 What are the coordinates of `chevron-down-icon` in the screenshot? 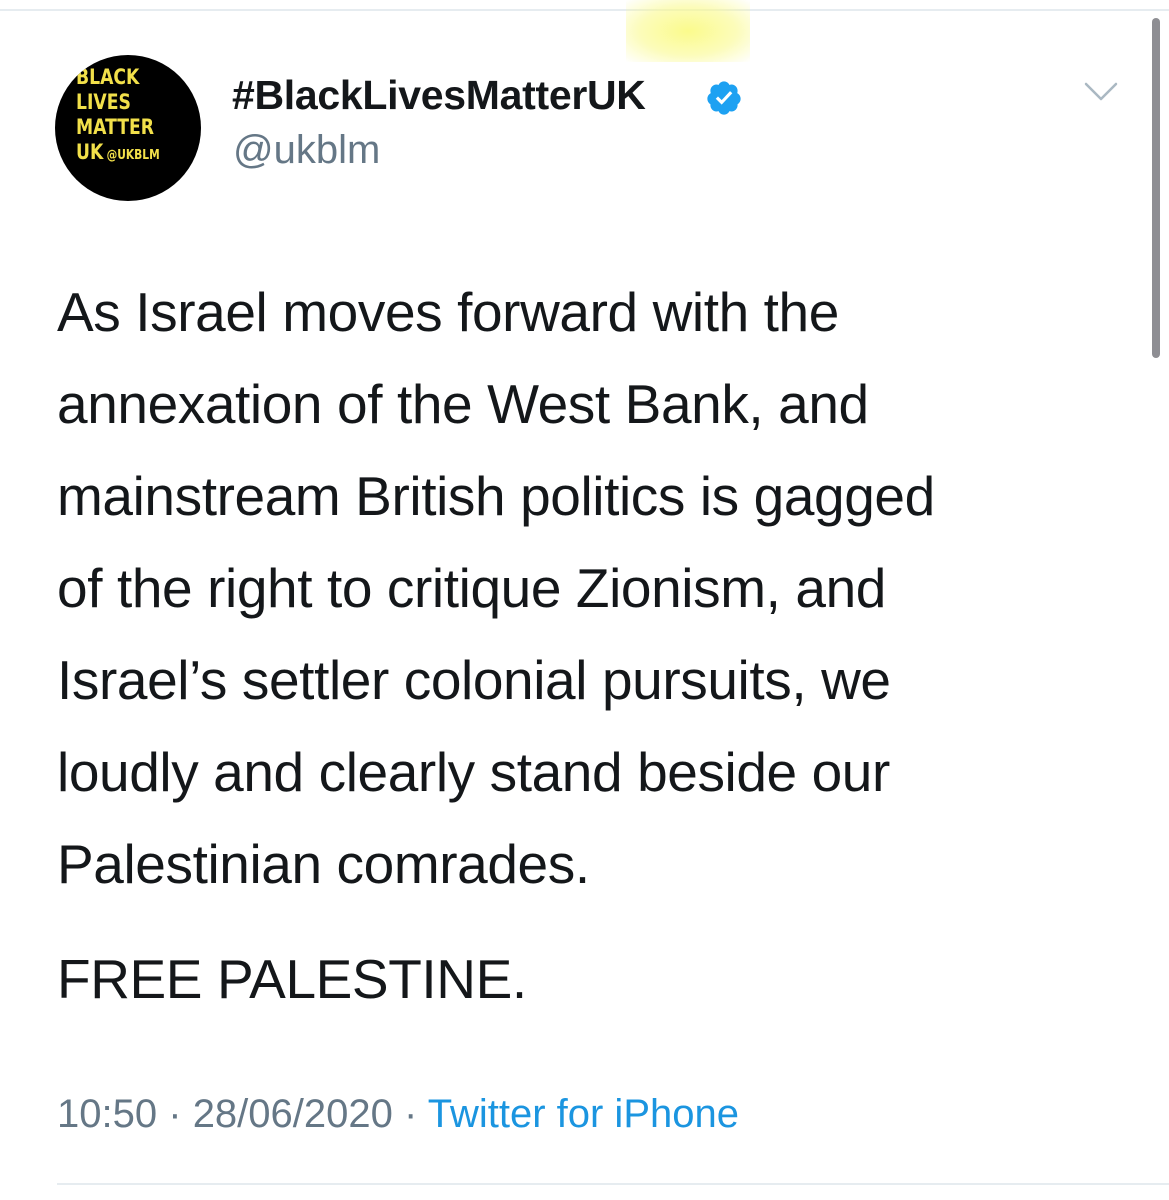 It's located at (1101, 92).